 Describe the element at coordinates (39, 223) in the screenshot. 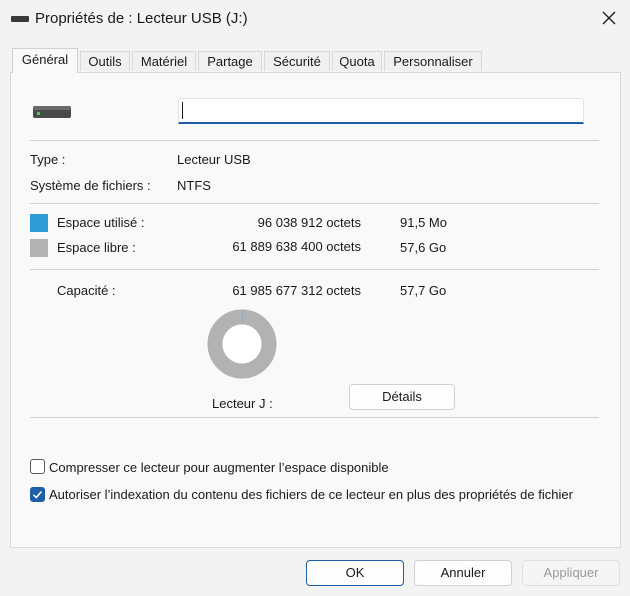

I see `used-space-swatch` at that location.